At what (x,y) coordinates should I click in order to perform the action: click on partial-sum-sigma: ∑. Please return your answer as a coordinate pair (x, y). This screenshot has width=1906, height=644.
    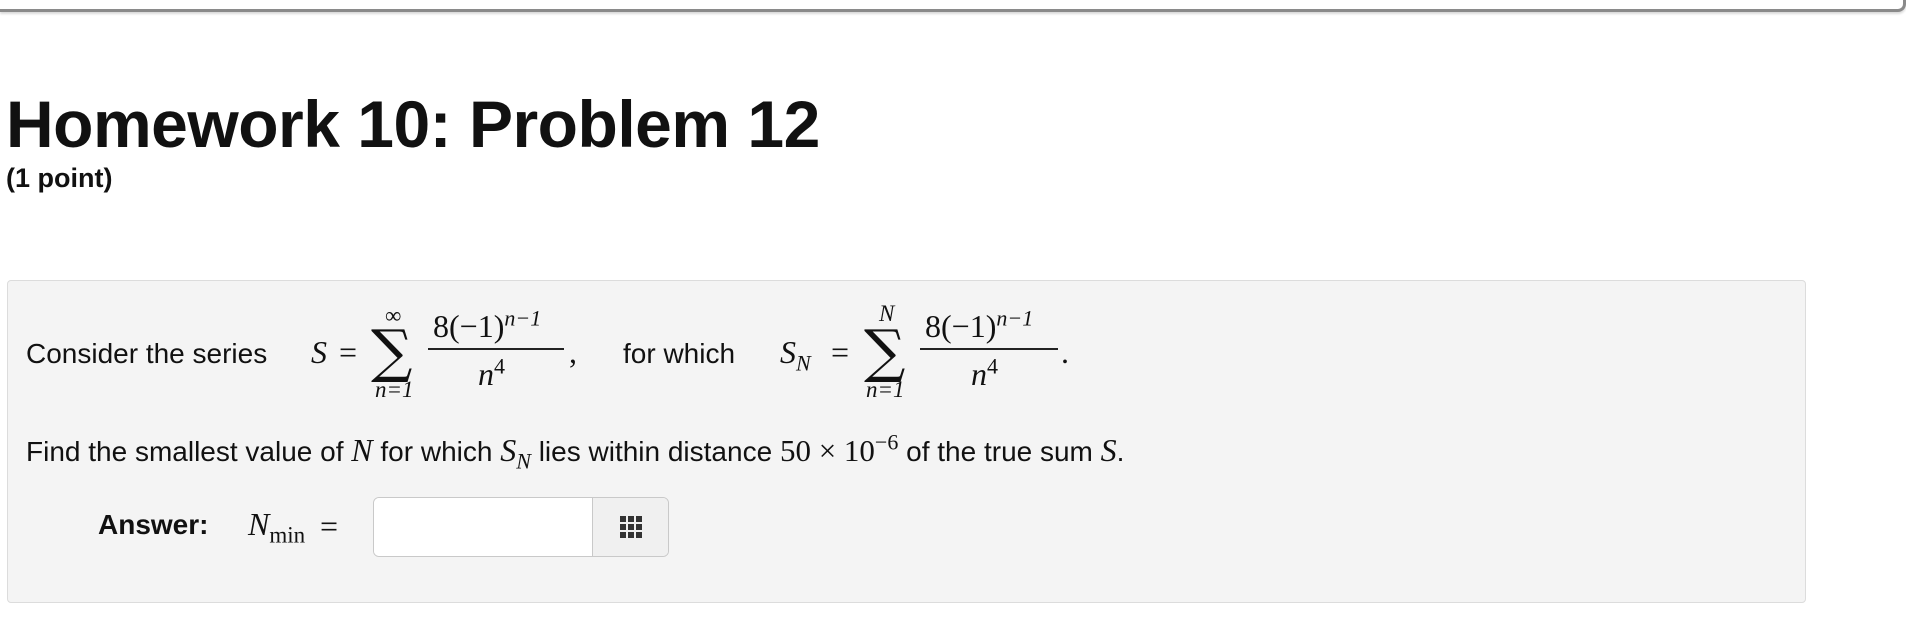
    Looking at the image, I should click on (885, 351).